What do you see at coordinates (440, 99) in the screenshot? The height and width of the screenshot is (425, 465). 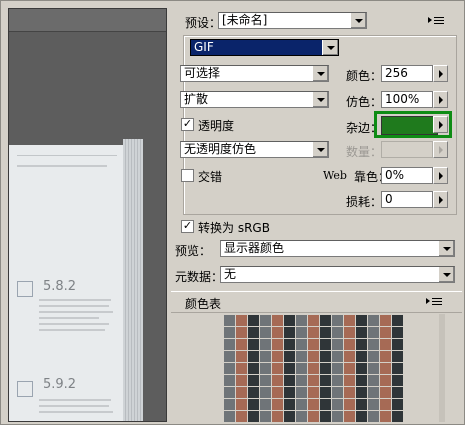 I see `dither-stepper-icon` at bounding box center [440, 99].